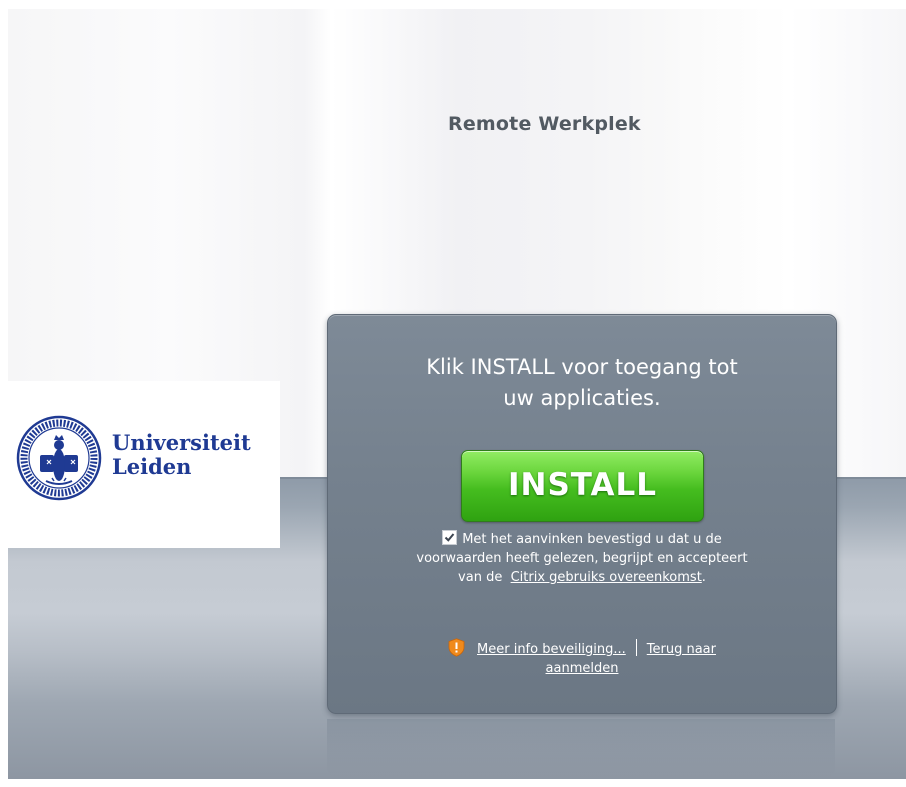 The image size is (906, 787). What do you see at coordinates (480, 577) in the screenshot?
I see `consent-prefix: van de` at bounding box center [480, 577].